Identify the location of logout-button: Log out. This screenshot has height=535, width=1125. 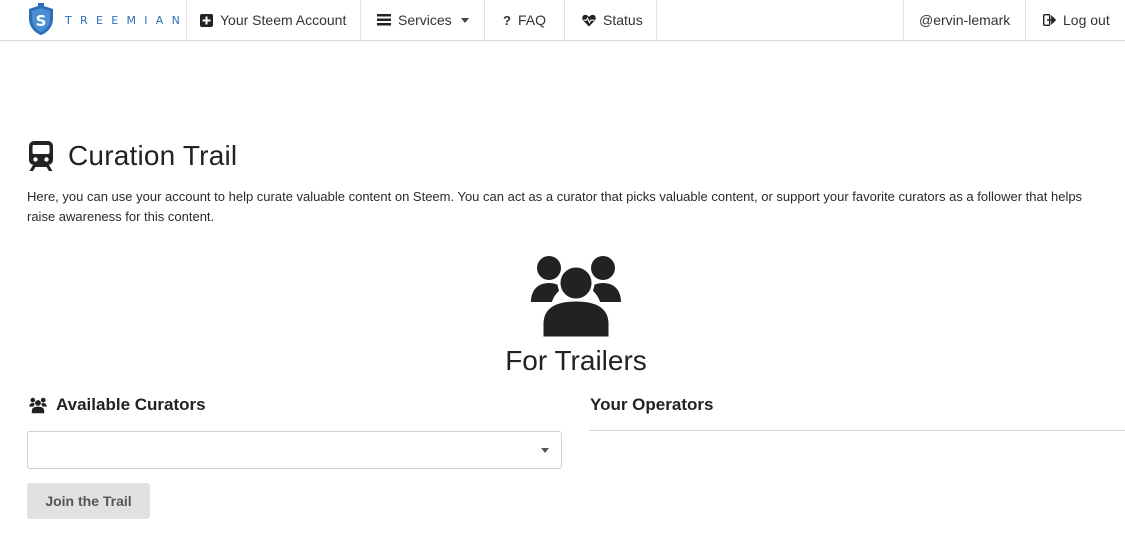
(1076, 20).